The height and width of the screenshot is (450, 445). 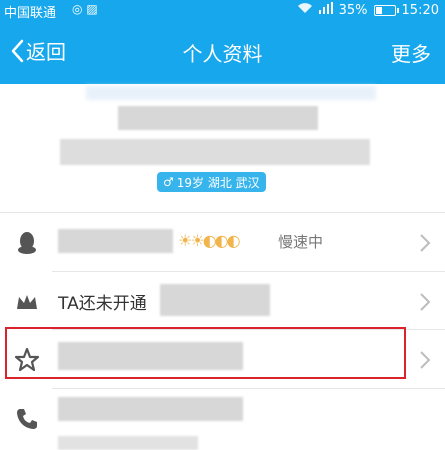 I want to click on notification-icons: ◎ ▨, so click(x=85, y=9).